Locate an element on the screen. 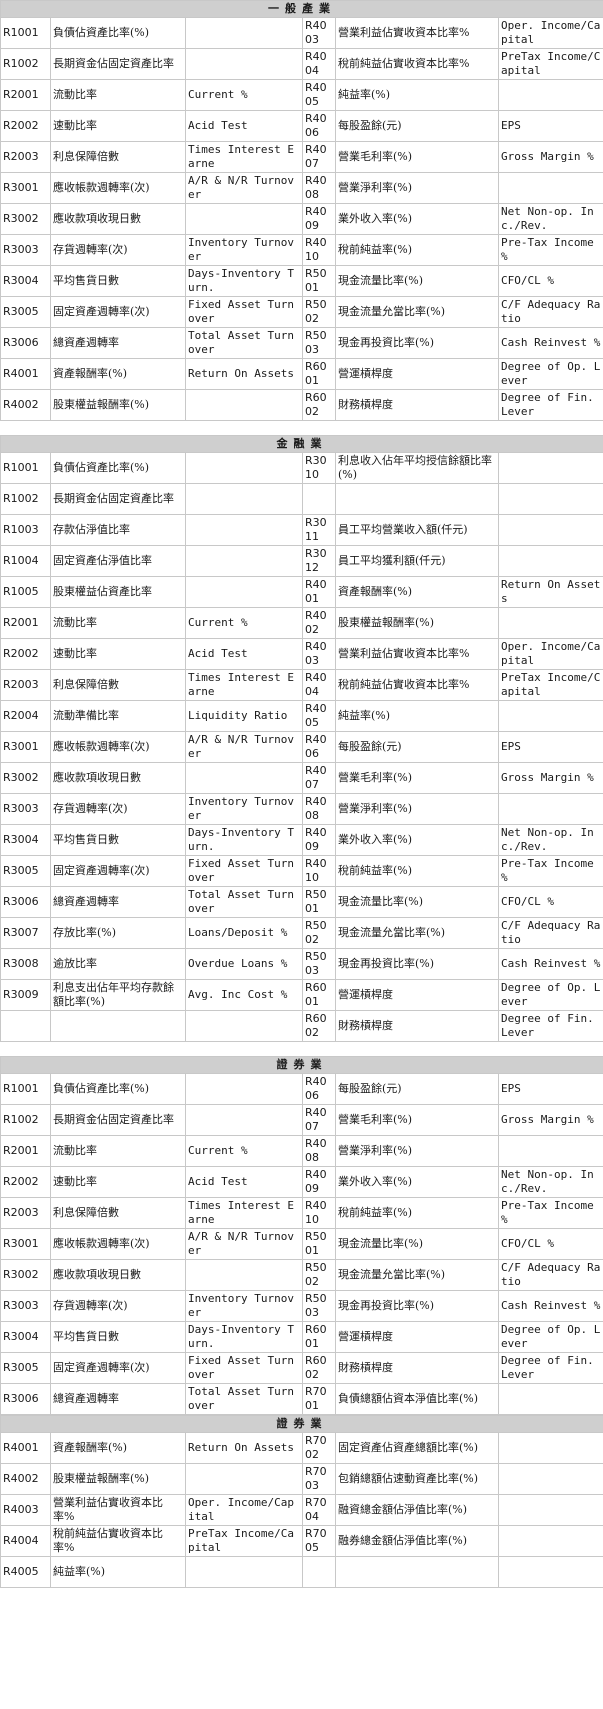 This screenshot has height=1709, width=603. code-cell is located at coordinates (25, 1026).